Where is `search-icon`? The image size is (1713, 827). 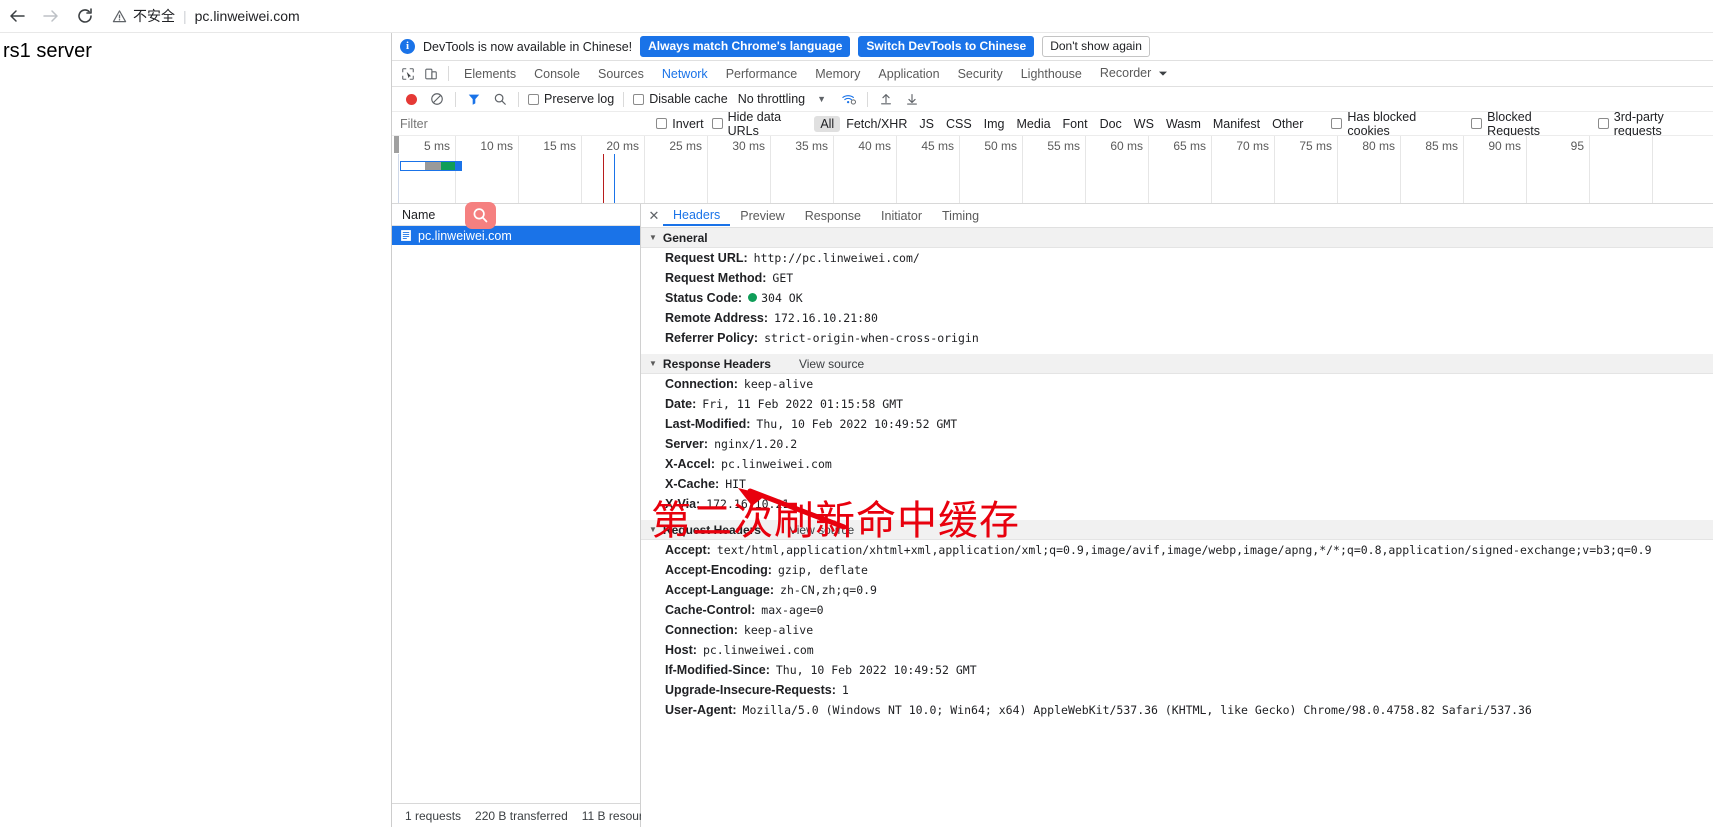
search-icon is located at coordinates (500, 99).